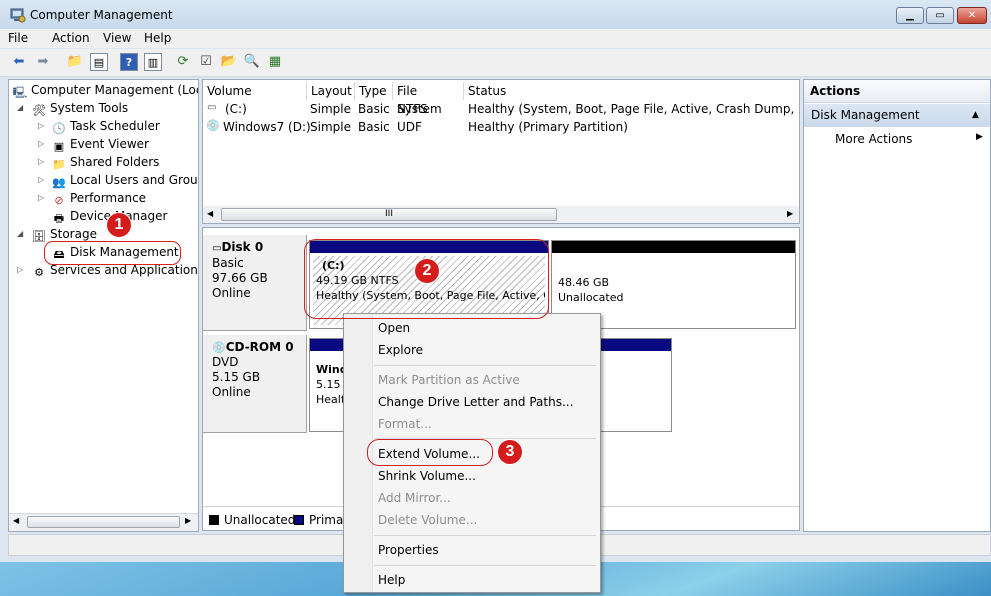 Image resolution: width=991 pixels, height=596 pixels. Describe the element at coordinates (117, 38) in the screenshot. I see `menu-view: View` at that location.